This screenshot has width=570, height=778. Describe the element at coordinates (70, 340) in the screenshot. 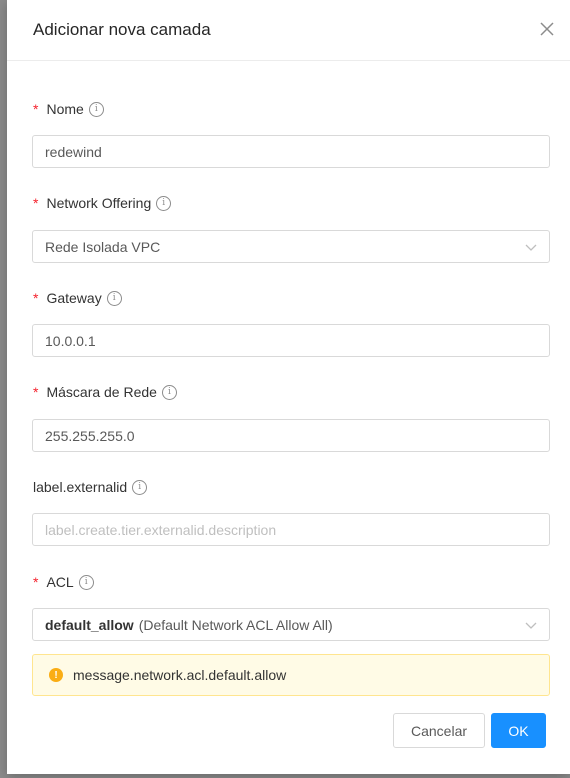

I see `gateway-input-value: 10.0.0.1` at that location.